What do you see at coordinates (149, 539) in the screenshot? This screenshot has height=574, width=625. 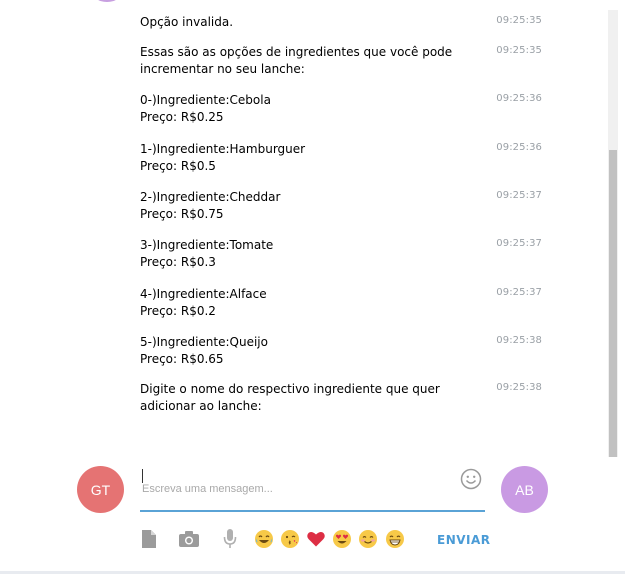 I see `file-icon` at bounding box center [149, 539].